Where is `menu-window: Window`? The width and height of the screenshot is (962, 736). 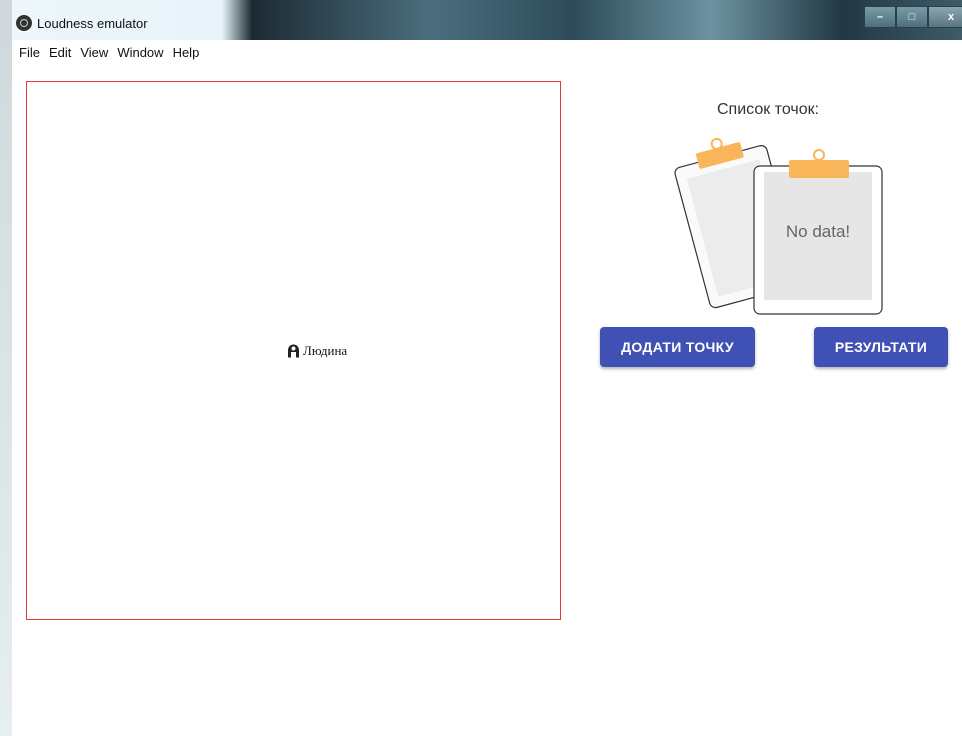 menu-window: Window is located at coordinates (140, 52).